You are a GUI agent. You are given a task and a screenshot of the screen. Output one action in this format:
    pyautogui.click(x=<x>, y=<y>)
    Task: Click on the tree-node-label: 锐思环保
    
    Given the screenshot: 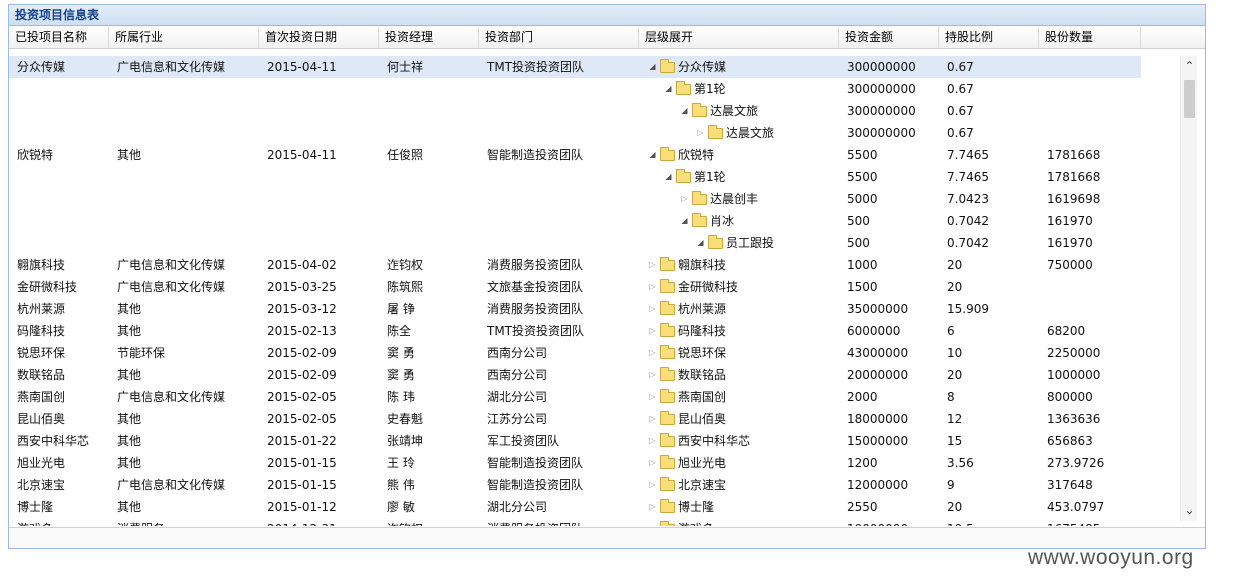 What is the action you would take?
    pyautogui.click(x=702, y=353)
    